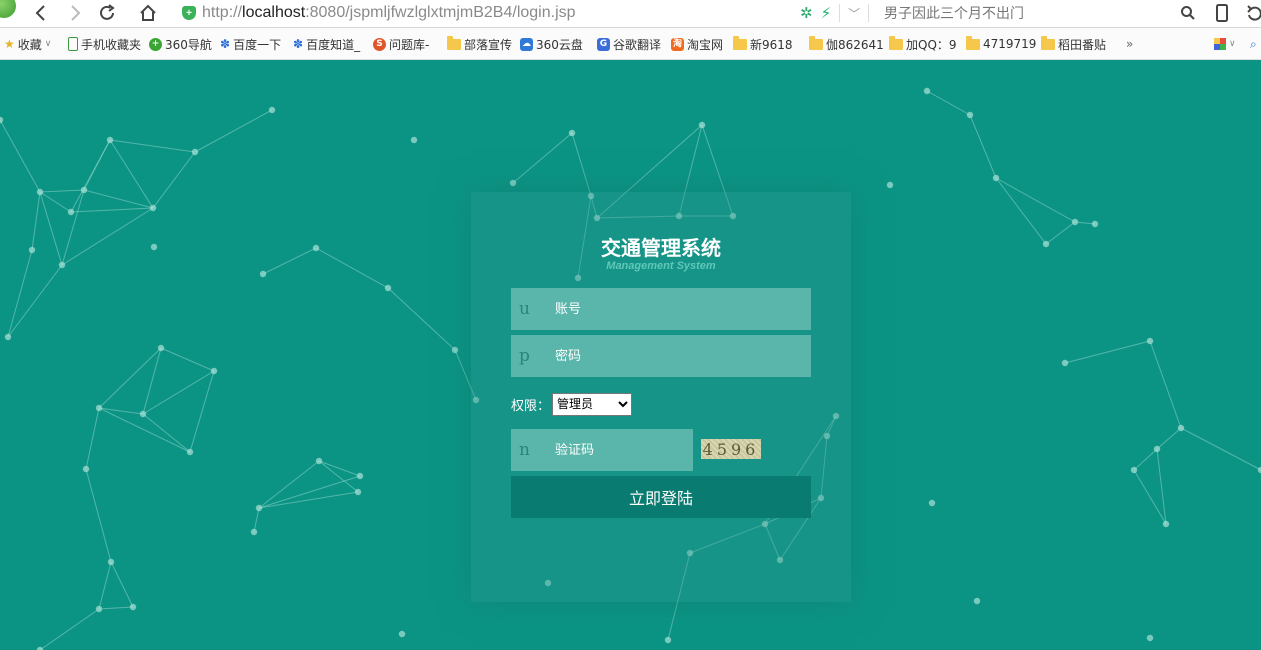 The height and width of the screenshot is (650, 1261). What do you see at coordinates (551, 44) in the screenshot?
I see `bookmark-item: ☁ 360云盘` at bounding box center [551, 44].